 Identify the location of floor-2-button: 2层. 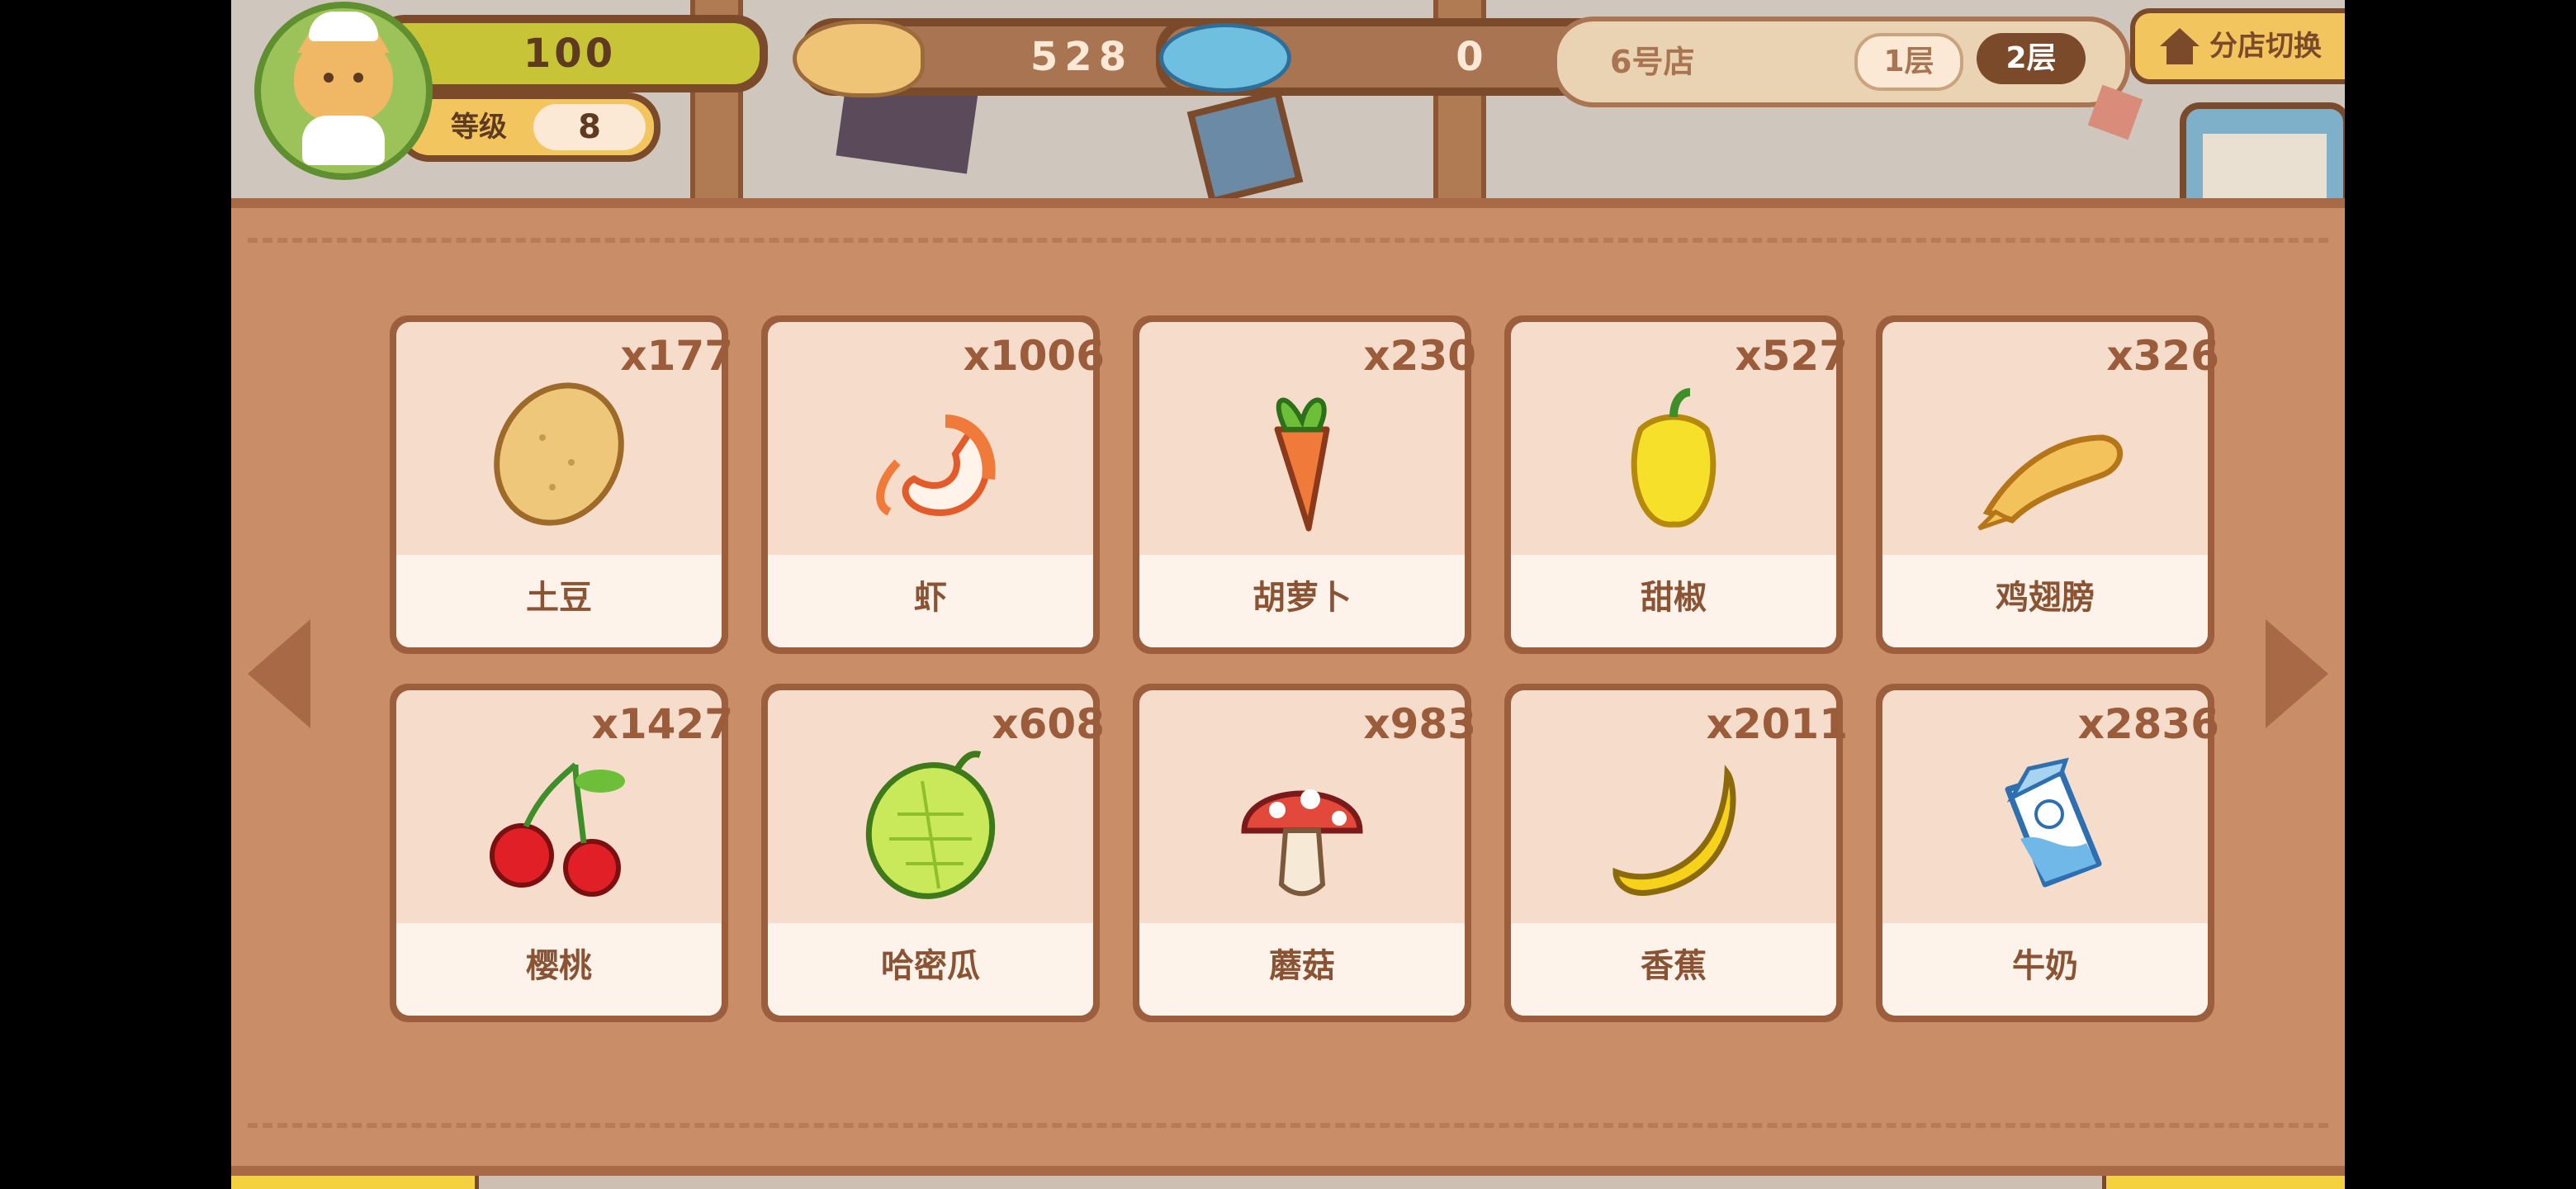
(2031, 58).